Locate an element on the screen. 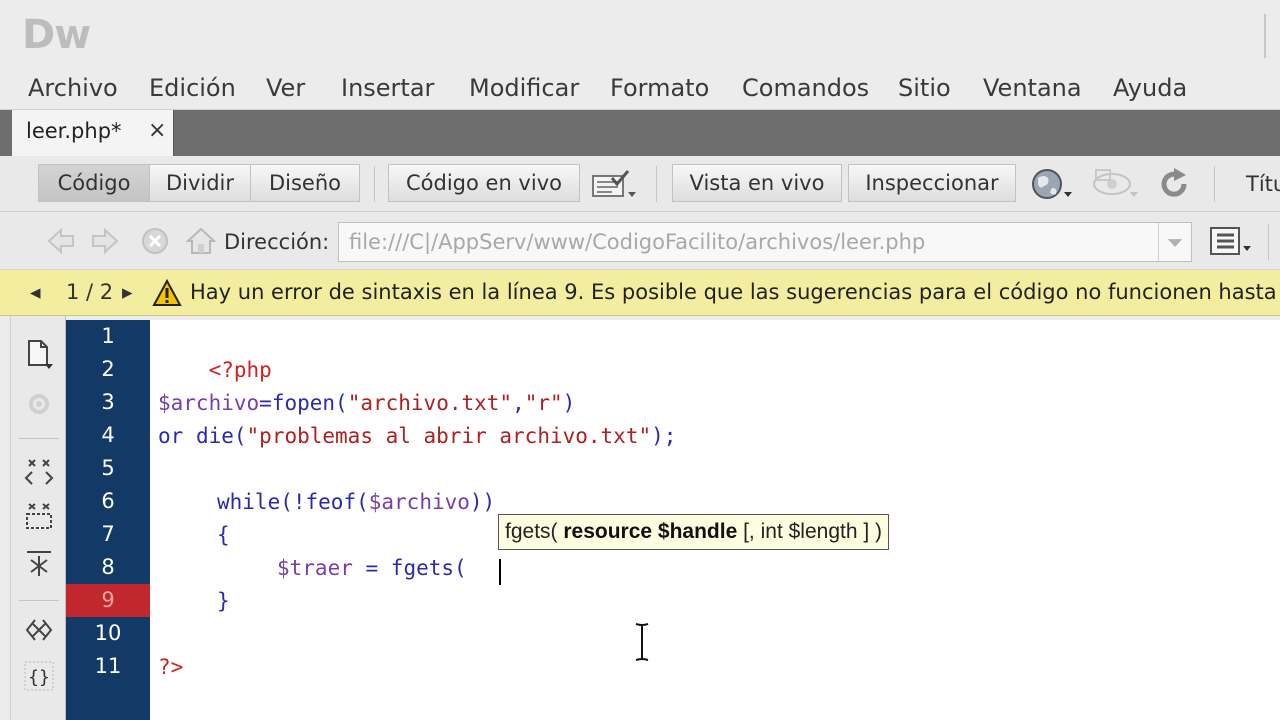 This screenshot has height=720, width=1280. stop-icon is located at coordinates (155, 241).